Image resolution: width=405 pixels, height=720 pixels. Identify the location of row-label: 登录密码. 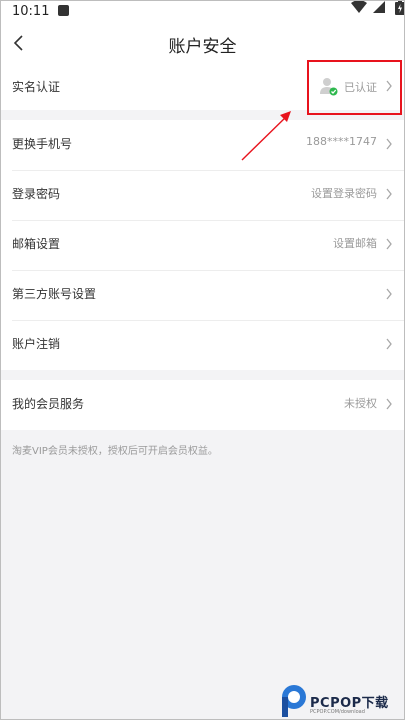
(36, 194).